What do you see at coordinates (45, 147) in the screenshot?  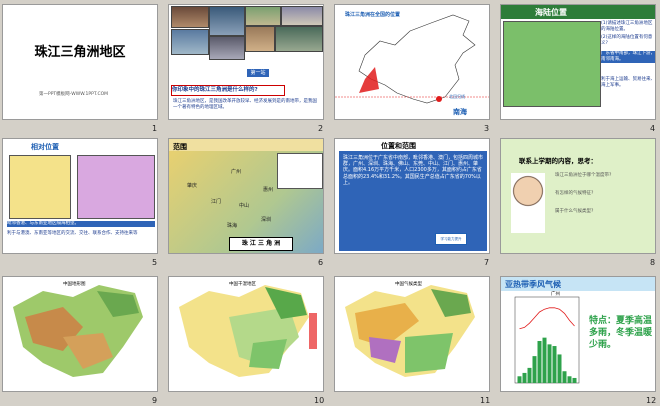 I see `title-text: 相对位置` at bounding box center [45, 147].